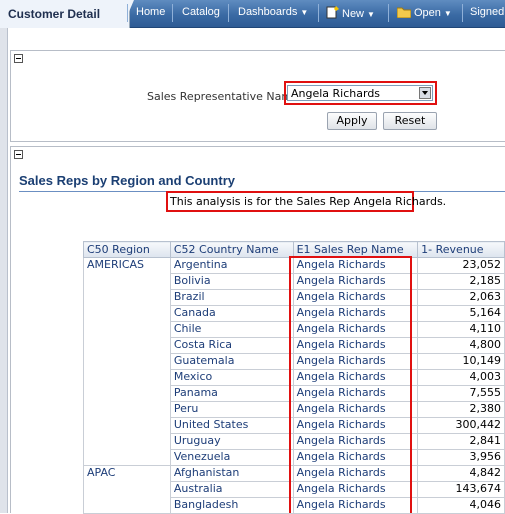 Image resolution: width=505 pixels, height=514 pixels. Describe the element at coordinates (360, 93) in the screenshot. I see `sales-rep-select: Angela Richards` at that location.